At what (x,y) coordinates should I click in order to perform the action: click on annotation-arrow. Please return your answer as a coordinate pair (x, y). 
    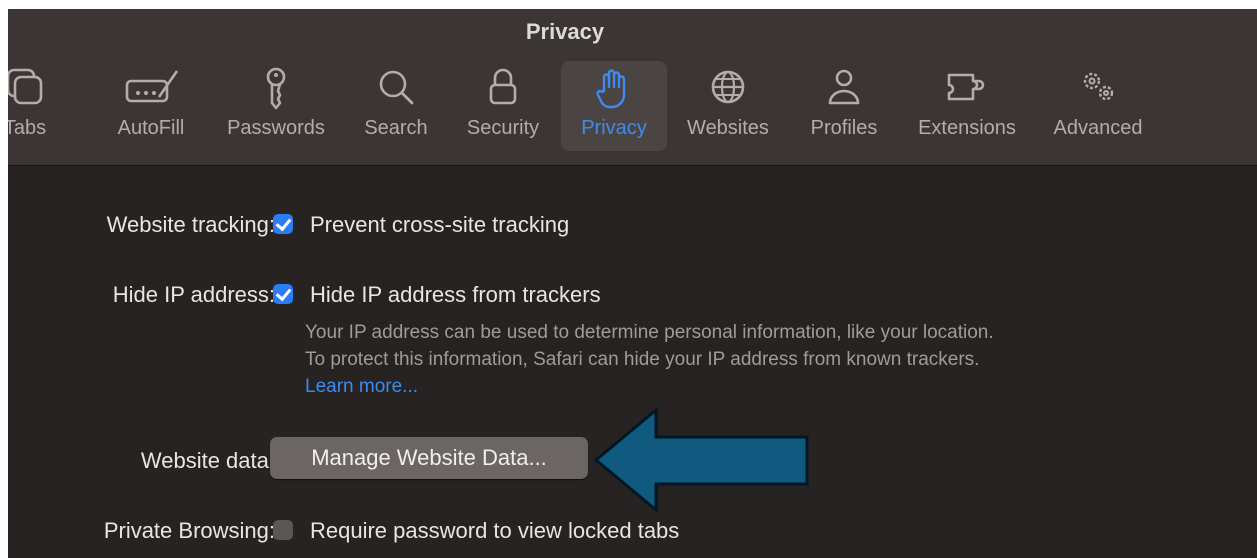
    Looking at the image, I should click on (701, 460).